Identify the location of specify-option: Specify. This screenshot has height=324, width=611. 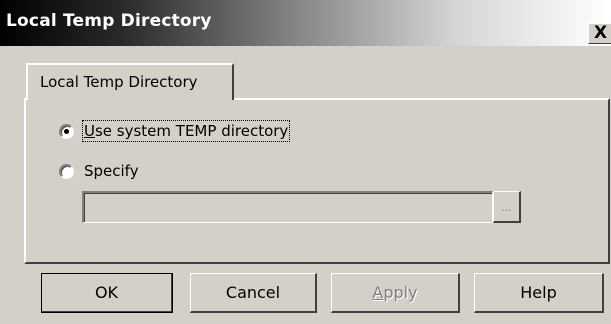
(99, 171).